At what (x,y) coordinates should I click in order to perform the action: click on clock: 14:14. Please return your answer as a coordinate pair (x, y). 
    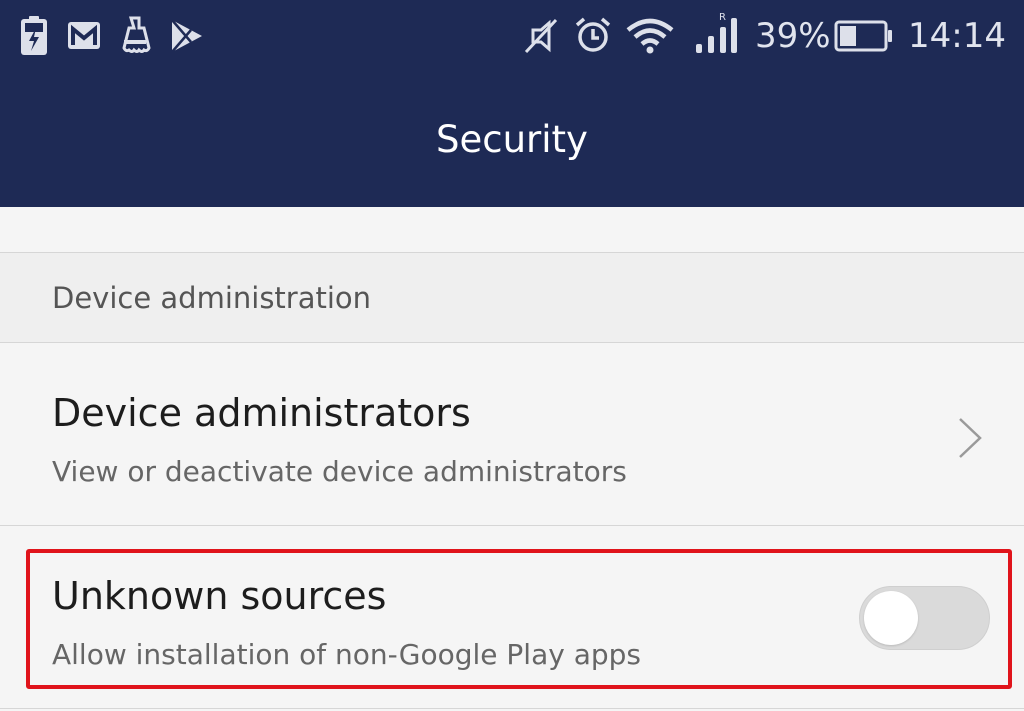
    Looking at the image, I should click on (957, 36).